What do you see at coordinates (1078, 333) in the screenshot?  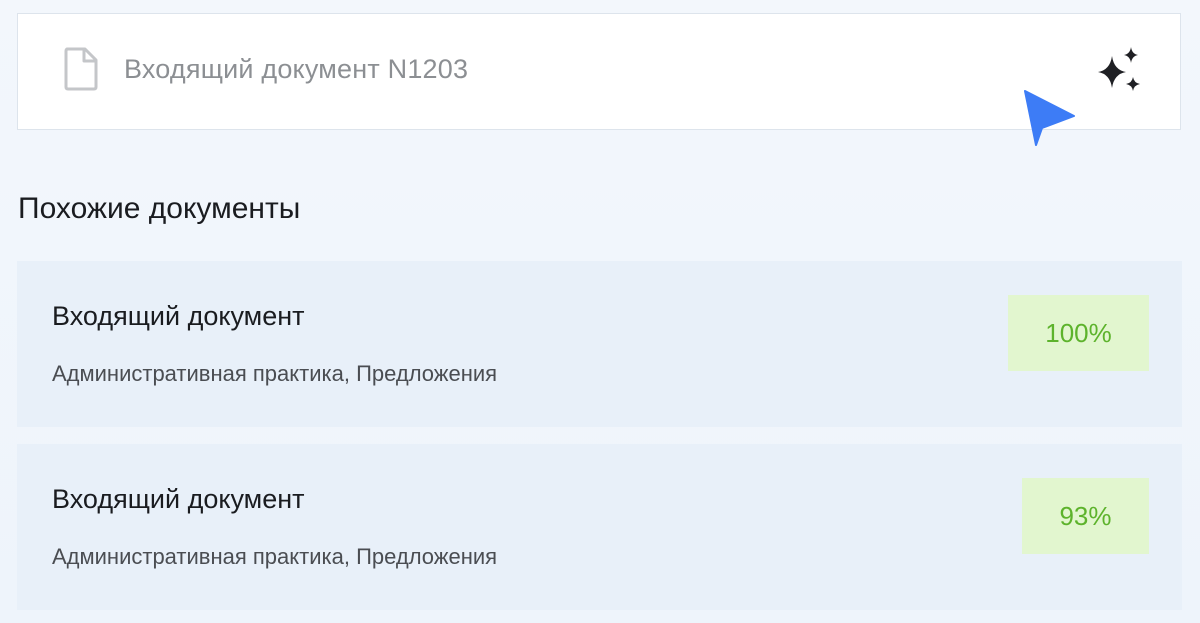 I see `match-percentage-badge: 100%` at bounding box center [1078, 333].